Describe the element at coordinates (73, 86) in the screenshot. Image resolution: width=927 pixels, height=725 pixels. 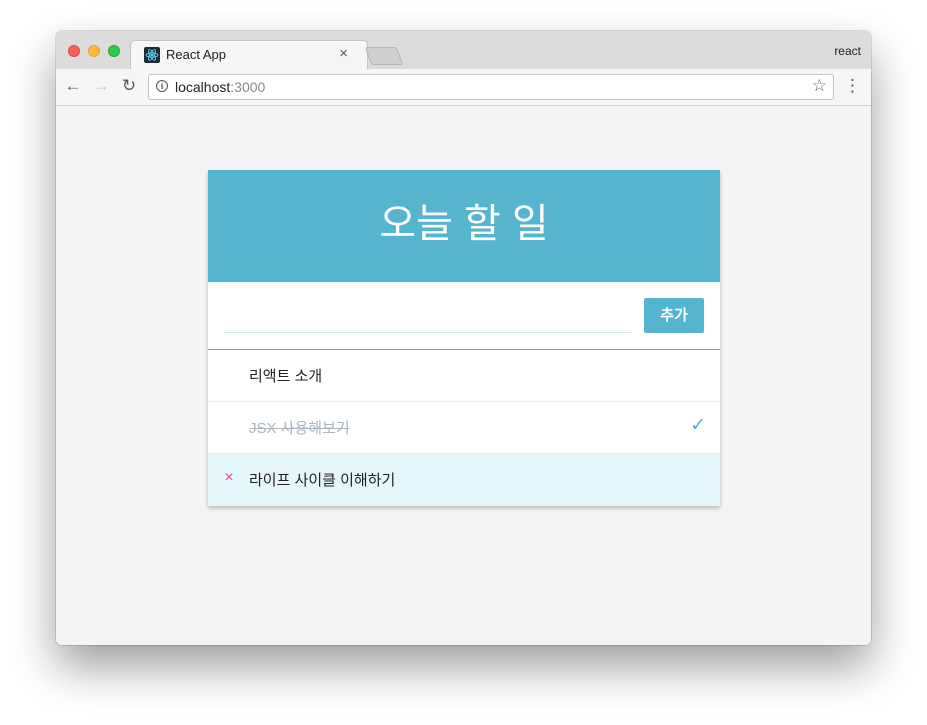
I see `back-arrow-icon: ←` at that location.